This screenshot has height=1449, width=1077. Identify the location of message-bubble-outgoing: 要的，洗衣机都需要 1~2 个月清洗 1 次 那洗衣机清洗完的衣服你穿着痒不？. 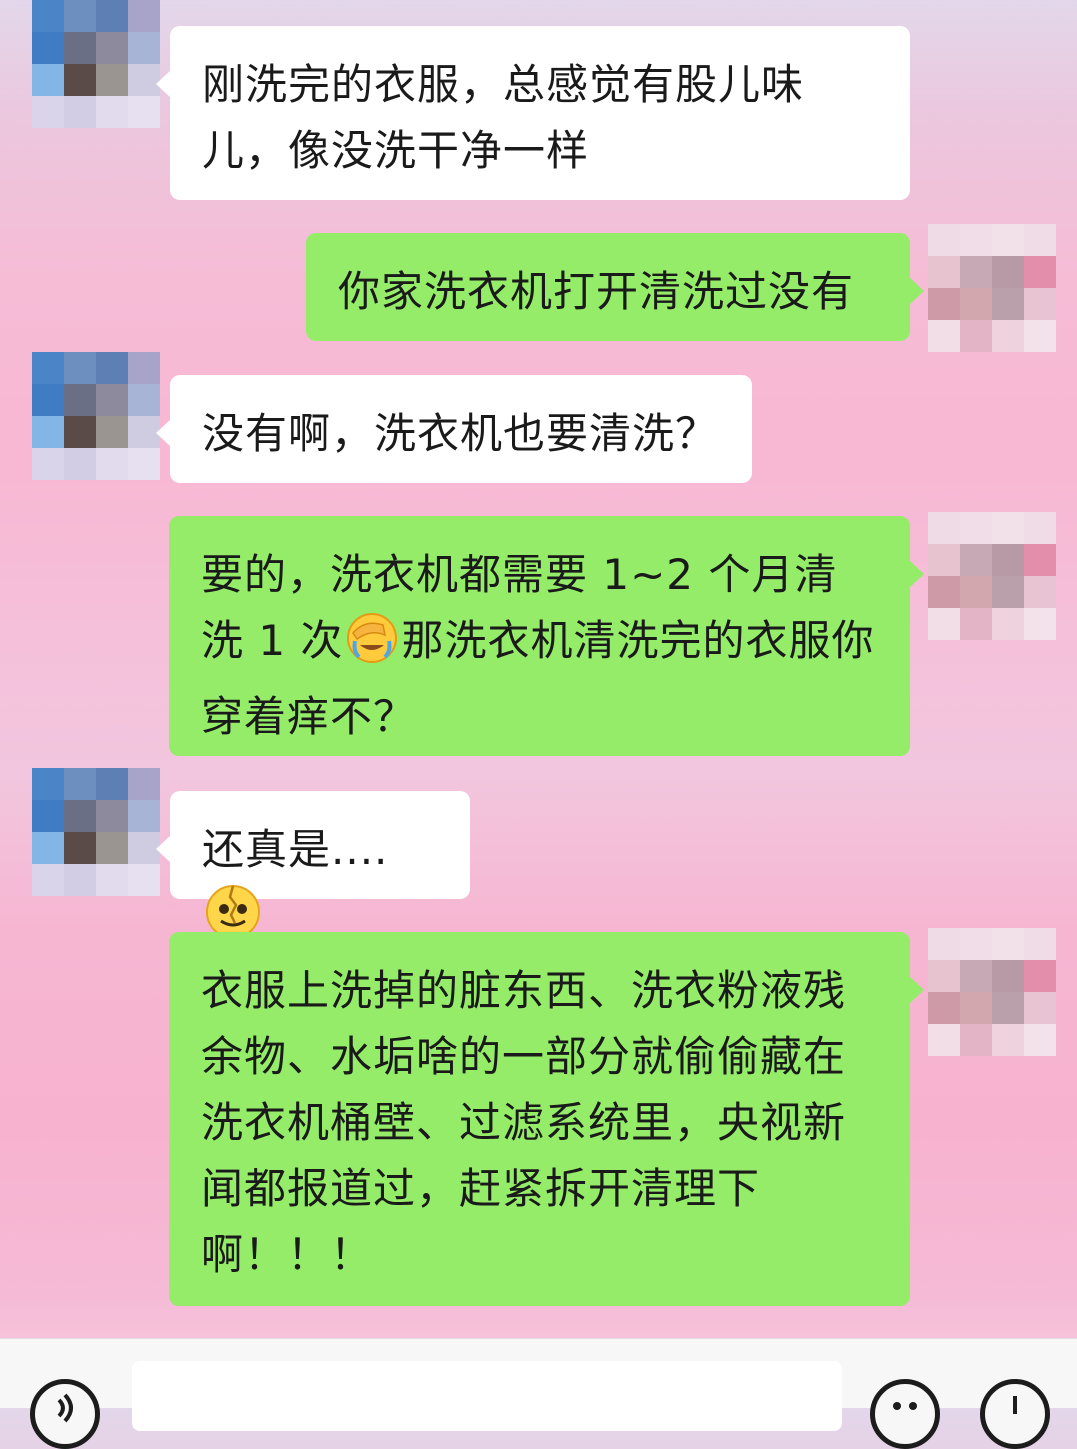
(546, 636).